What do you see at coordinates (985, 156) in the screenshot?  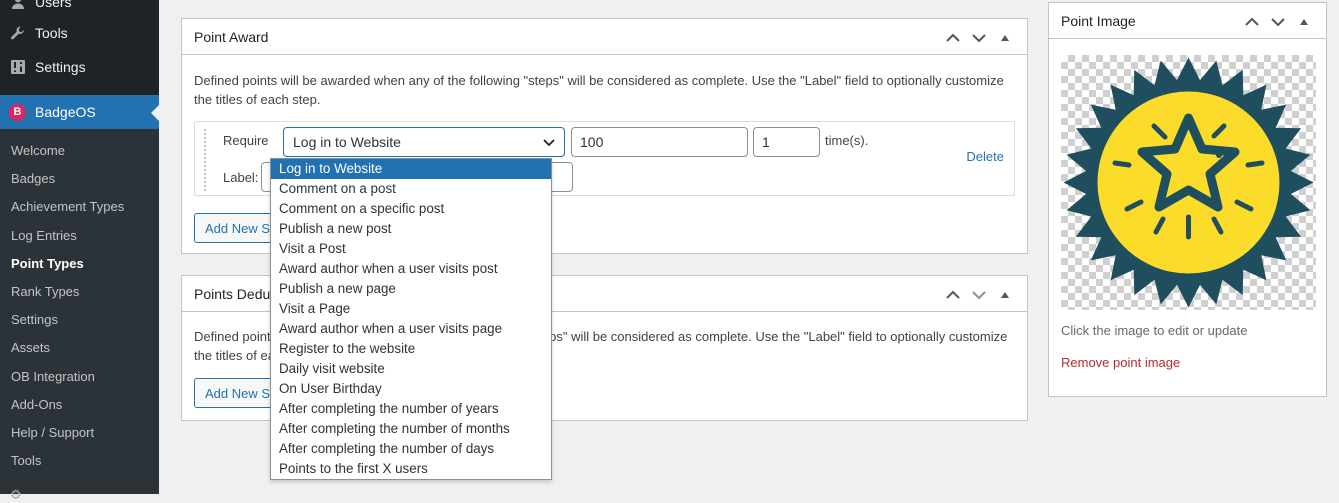 I see `delete-step-link: Delete` at bounding box center [985, 156].